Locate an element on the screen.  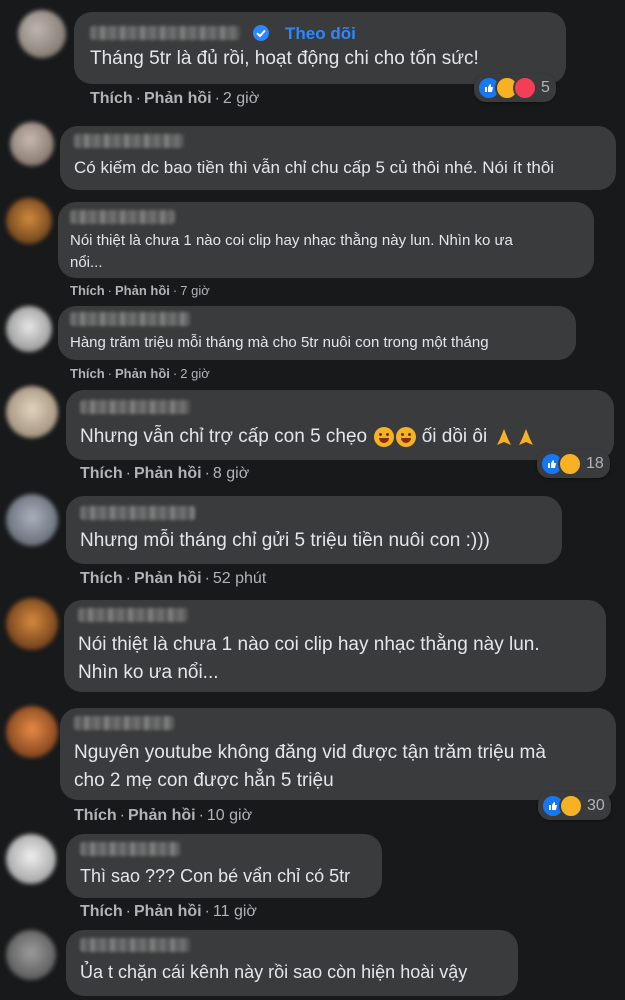
comment-time: 8 giờ is located at coordinates (231, 473).